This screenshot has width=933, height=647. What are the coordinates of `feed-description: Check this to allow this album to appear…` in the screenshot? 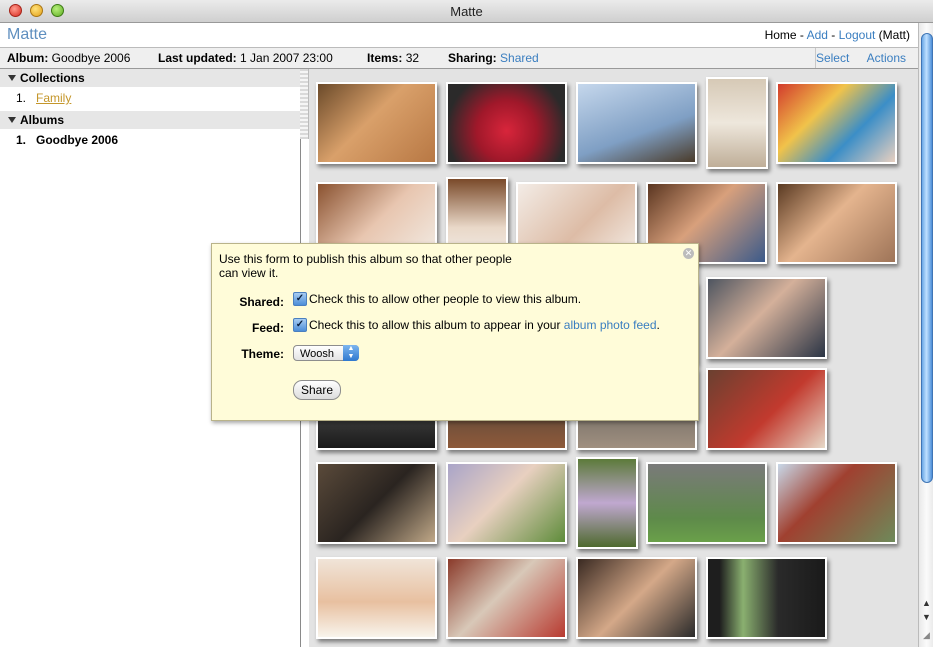 It's located at (484, 325).